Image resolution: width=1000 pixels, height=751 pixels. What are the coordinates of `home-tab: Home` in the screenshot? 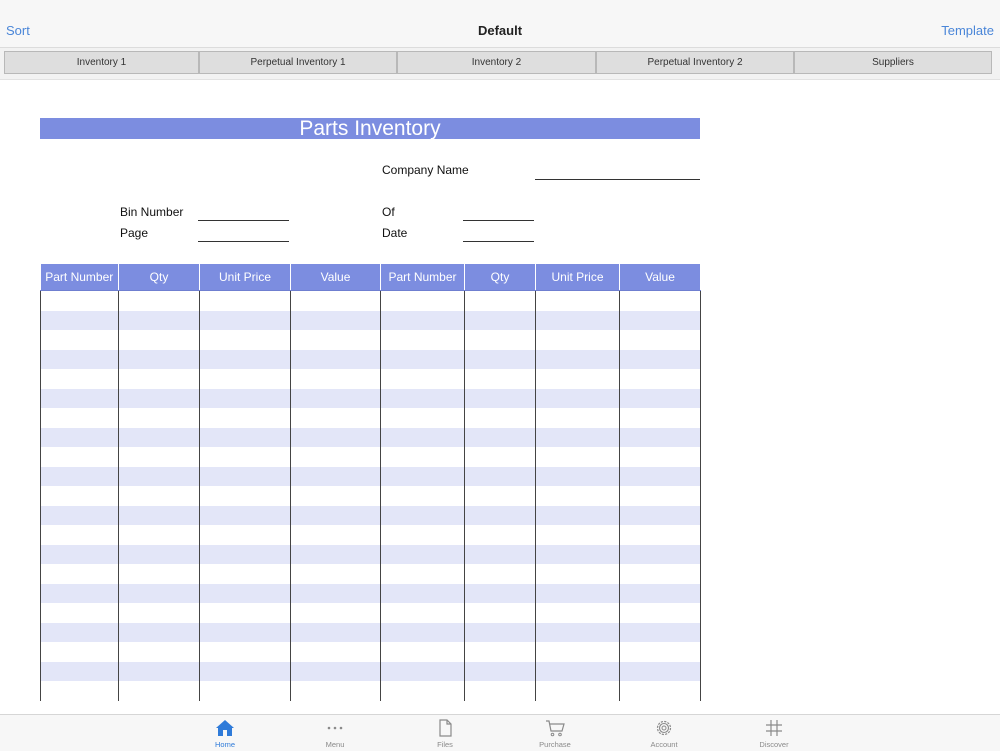 It's located at (225, 733).